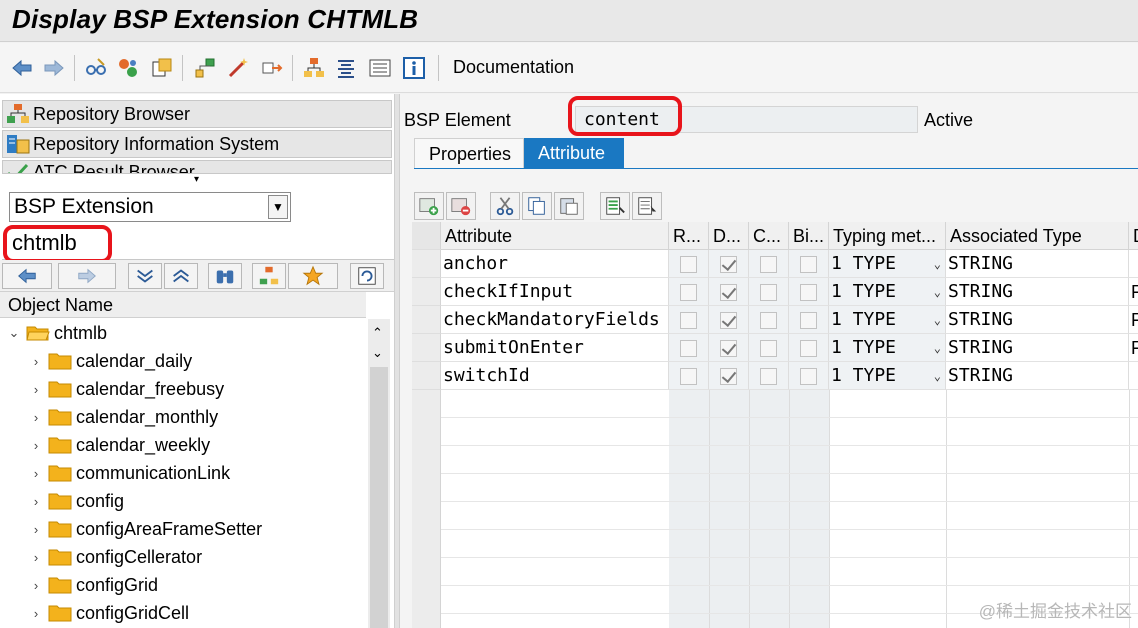  I want to click on expand-all-button, so click(145, 276).